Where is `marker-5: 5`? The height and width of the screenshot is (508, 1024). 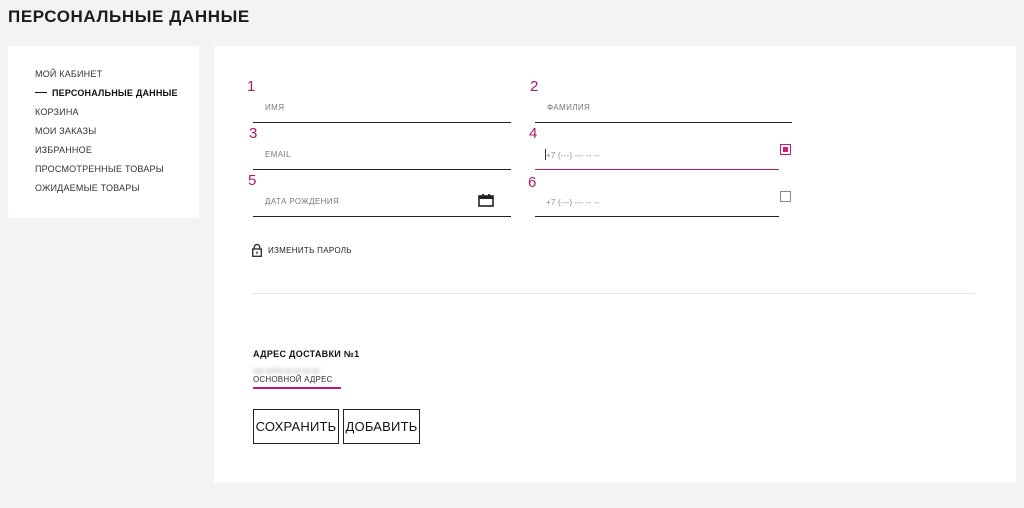 marker-5: 5 is located at coordinates (252, 180).